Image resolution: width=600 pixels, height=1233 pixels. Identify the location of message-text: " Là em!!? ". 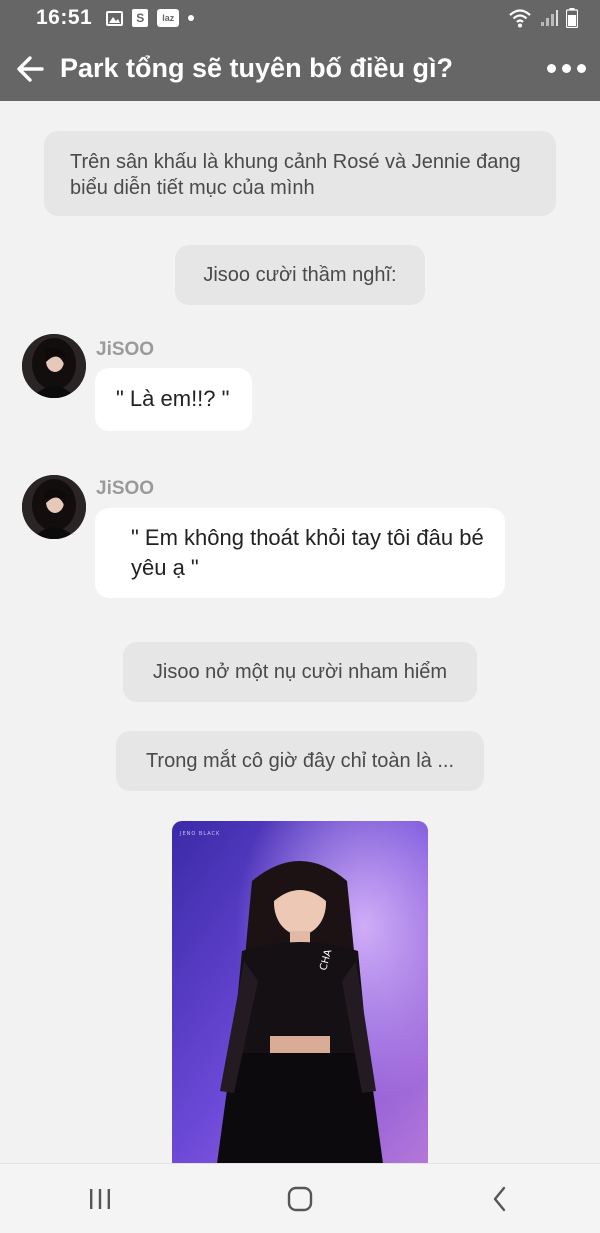
(173, 398).